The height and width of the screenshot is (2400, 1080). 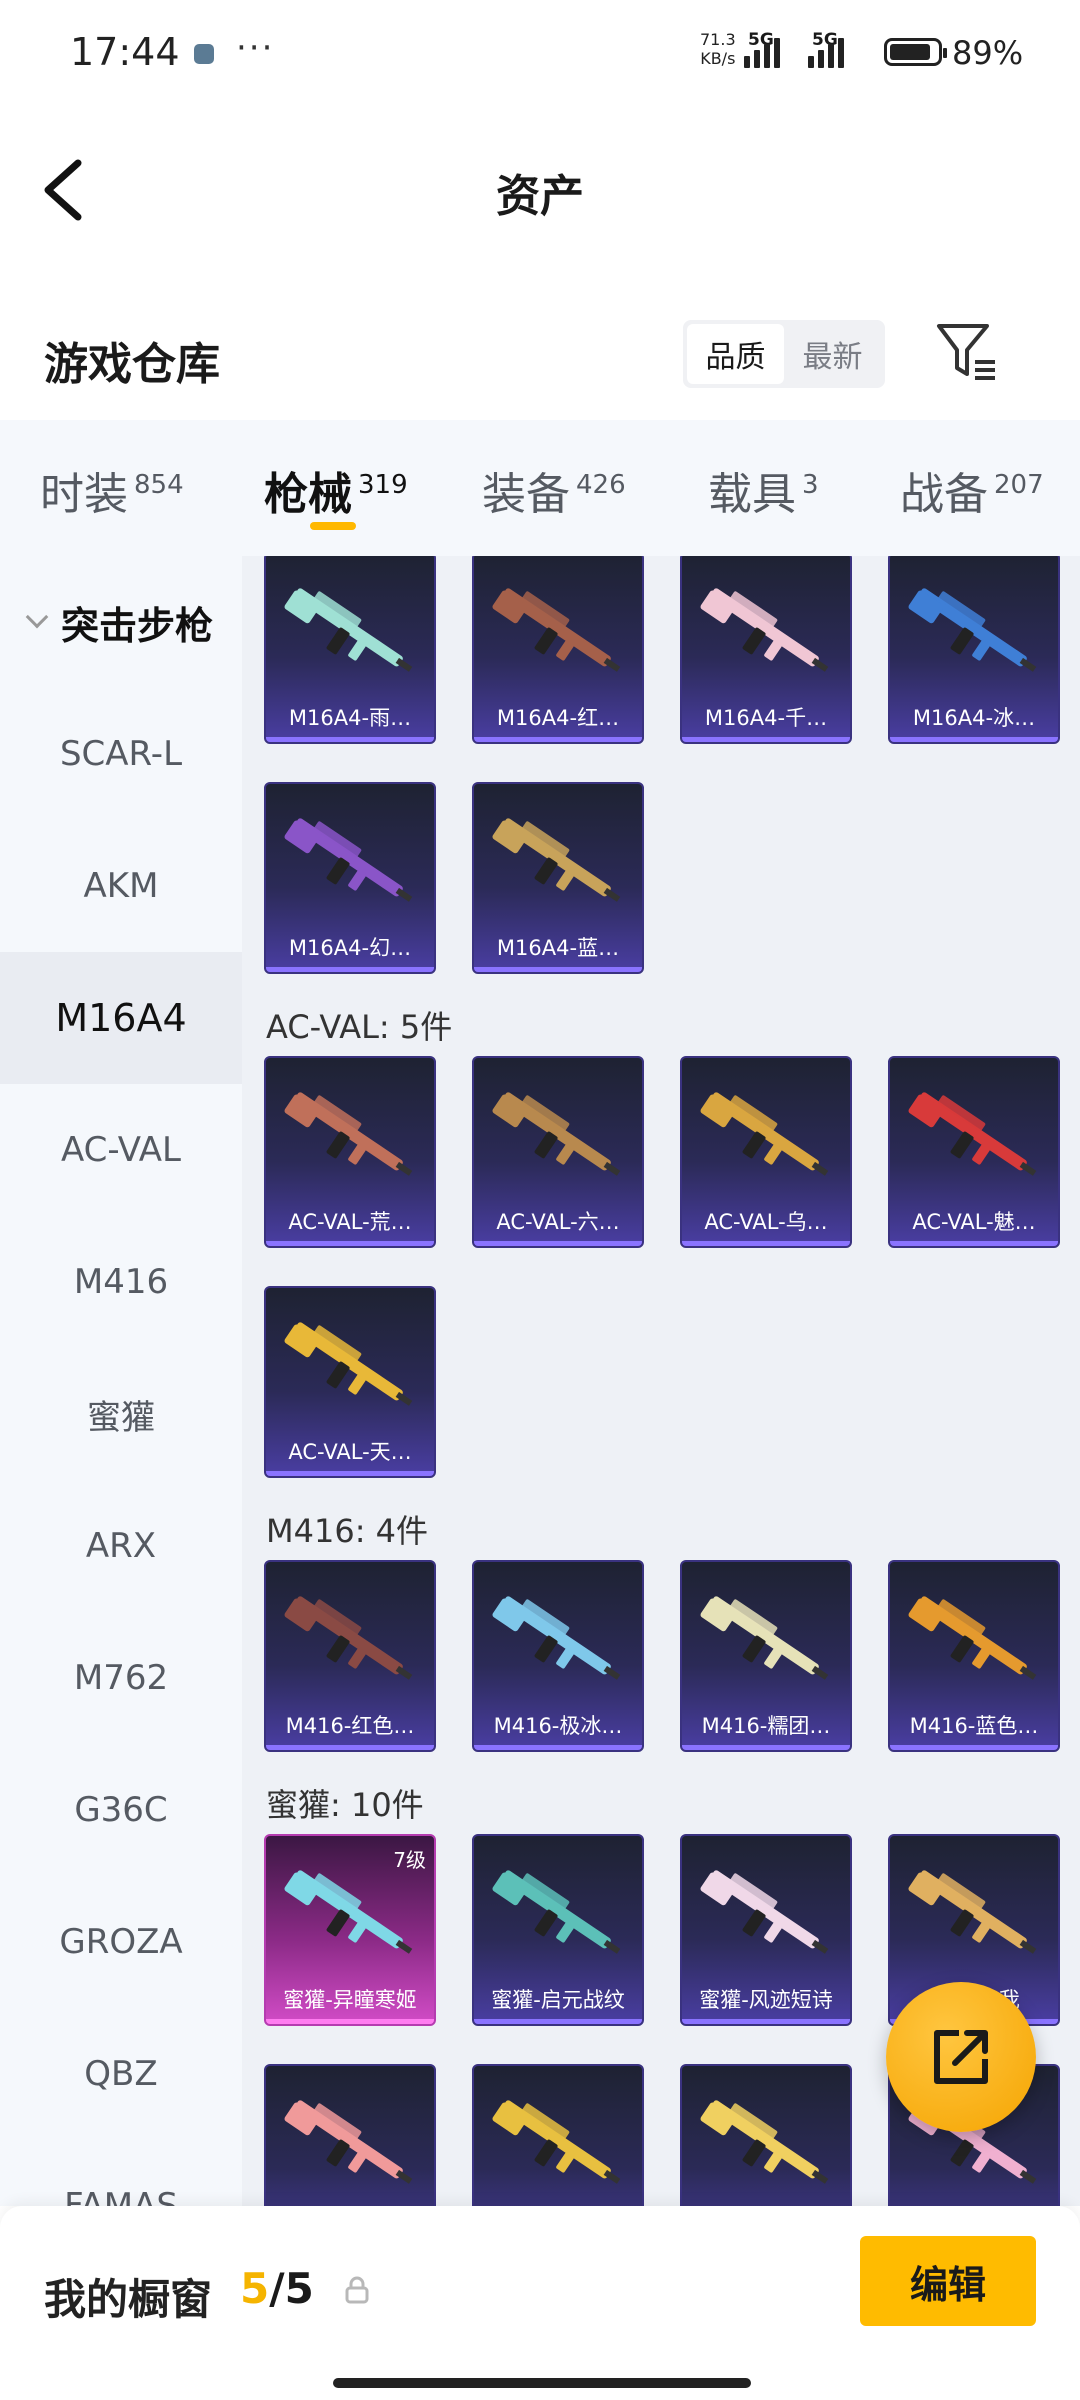 I want to click on sidebar-item-arx: ARX, so click(x=121, y=1546).